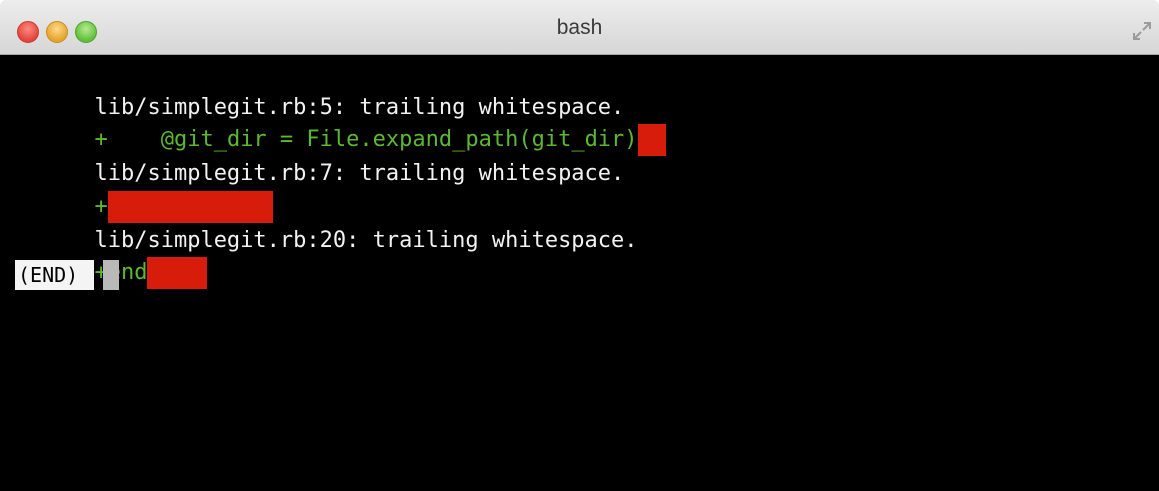 This screenshot has height=491, width=1159. I want to click on diff-added-line: +end, so click(111, 257).